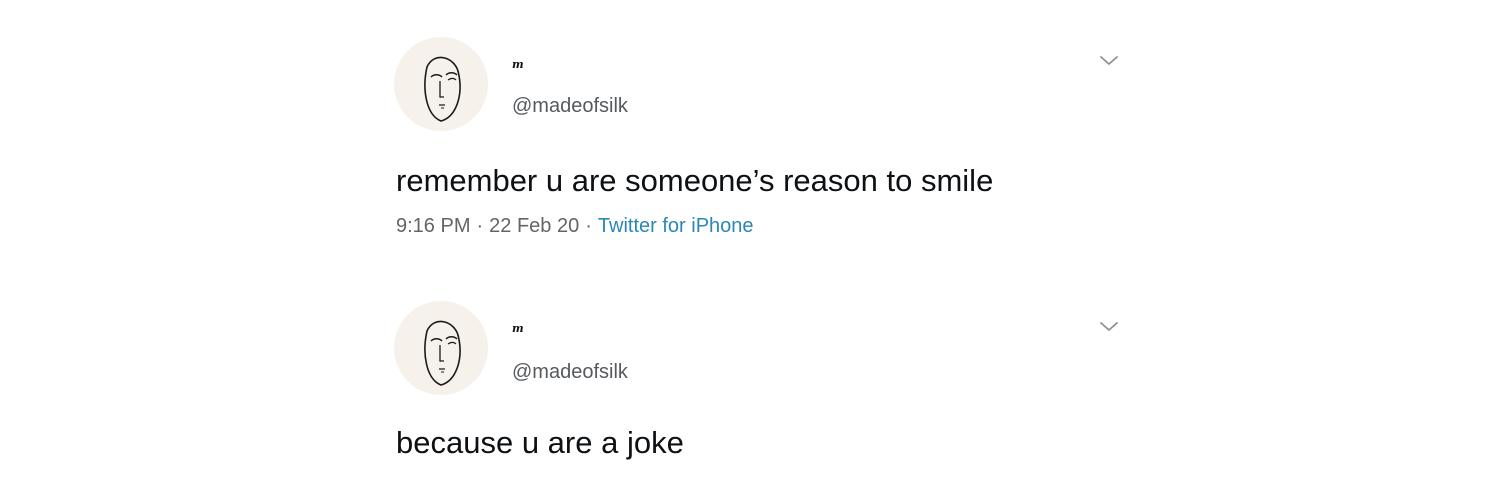 The height and width of the screenshot is (499, 1499). What do you see at coordinates (433, 226) in the screenshot?
I see `tweet-time: 9:16 PM` at bounding box center [433, 226].